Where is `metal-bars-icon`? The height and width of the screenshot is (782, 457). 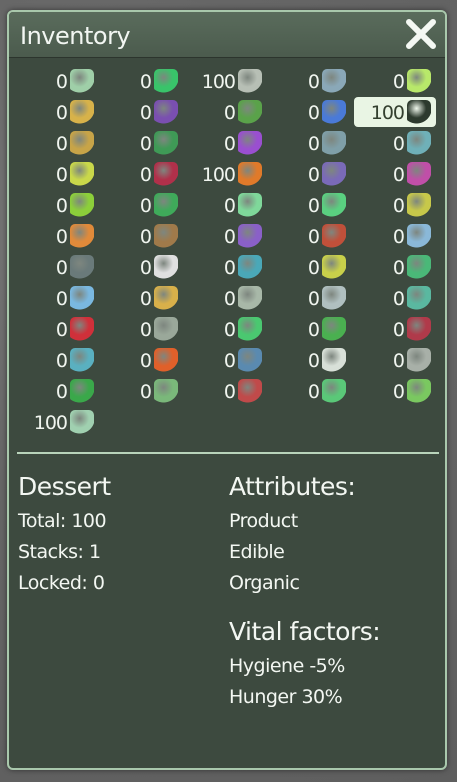
metal-bars-icon is located at coordinates (250, 81).